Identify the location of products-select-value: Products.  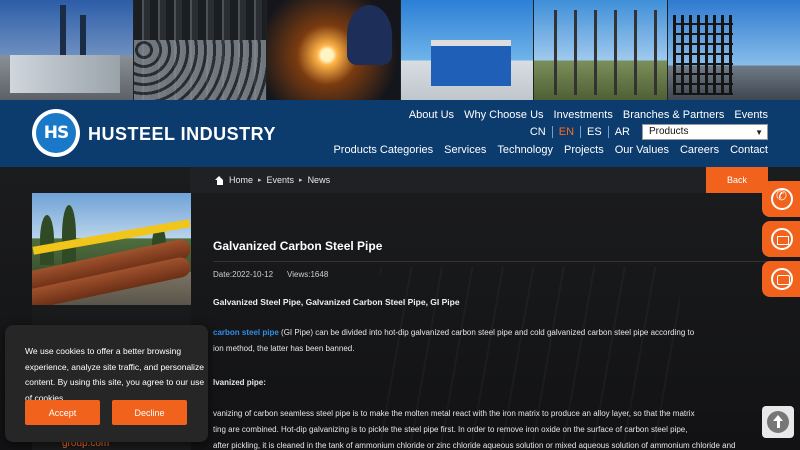
(669, 131).